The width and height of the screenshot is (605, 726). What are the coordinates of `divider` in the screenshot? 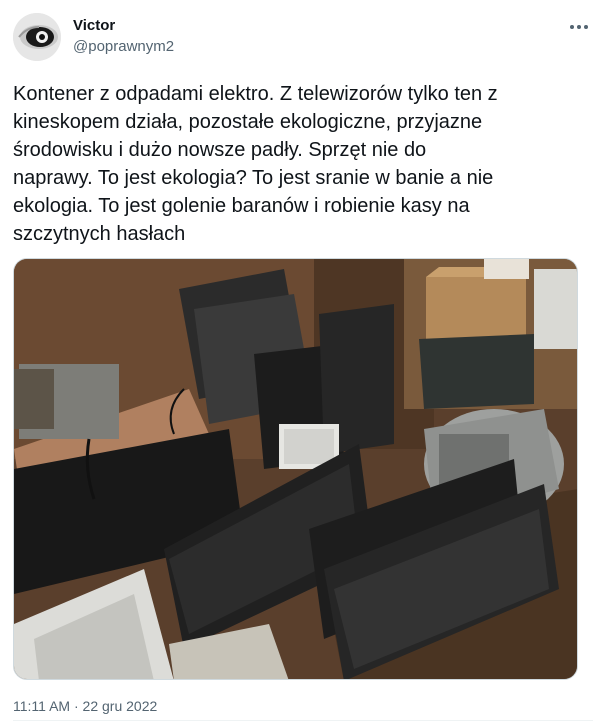 It's located at (303, 720).